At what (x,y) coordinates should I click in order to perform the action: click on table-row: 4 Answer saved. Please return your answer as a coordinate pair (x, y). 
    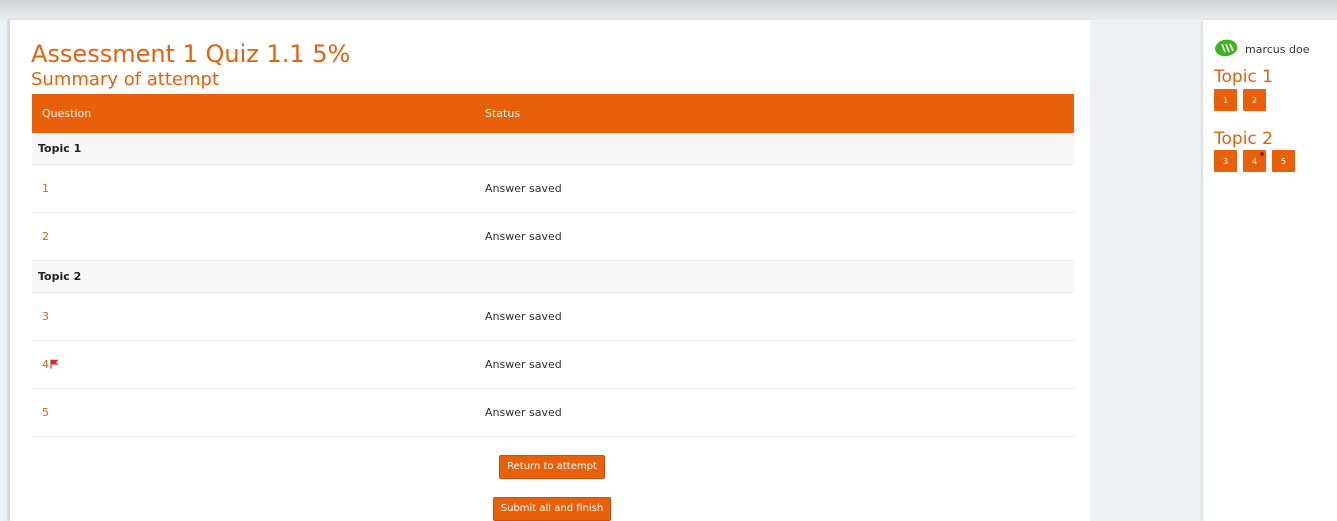
    Looking at the image, I should click on (553, 364).